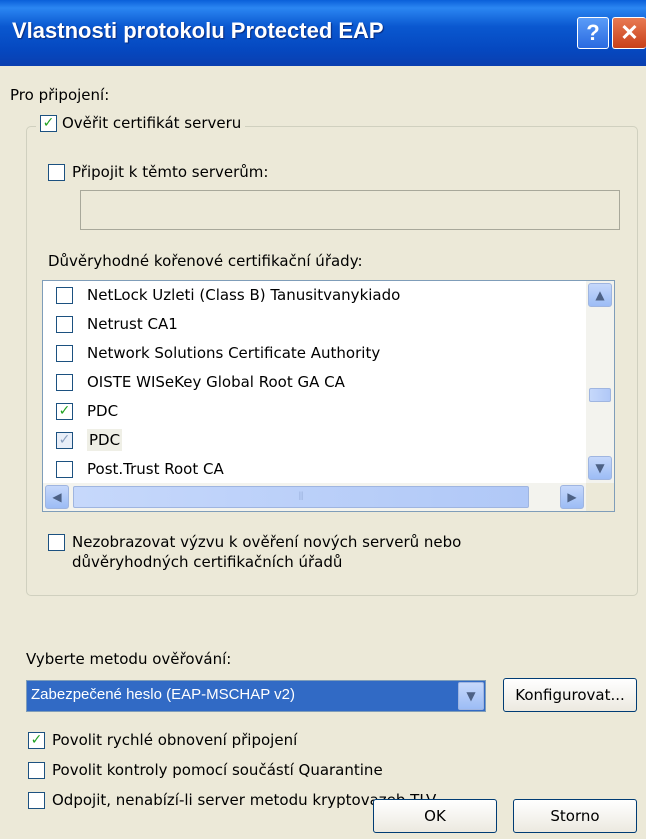 Image resolution: width=646 pixels, height=839 pixels. Describe the element at coordinates (207, 562) in the screenshot. I see `no-prompt-label-line2: důvěryhodných certifikačních úřadů` at that location.